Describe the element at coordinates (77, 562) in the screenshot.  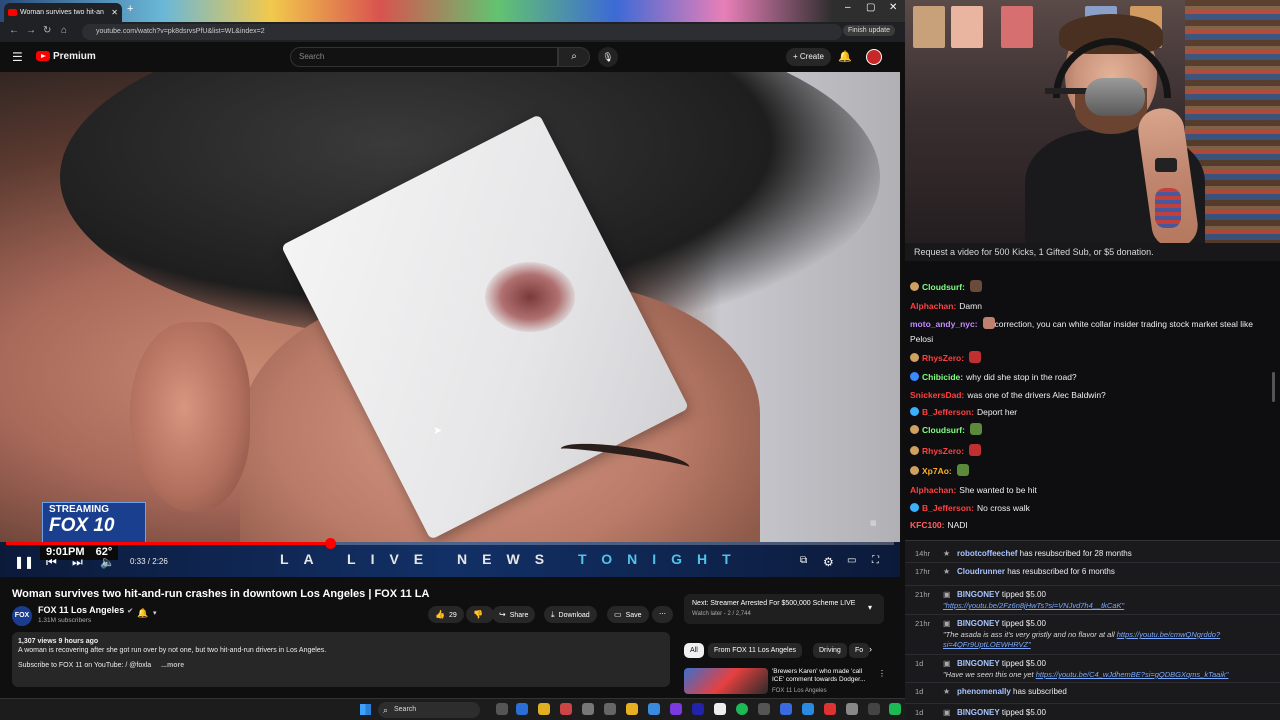
I see `next-icon: ⏭` at that location.